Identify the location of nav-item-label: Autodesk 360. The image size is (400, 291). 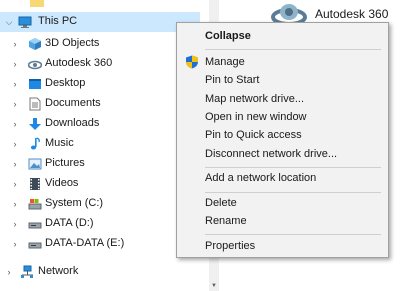
(79, 63).